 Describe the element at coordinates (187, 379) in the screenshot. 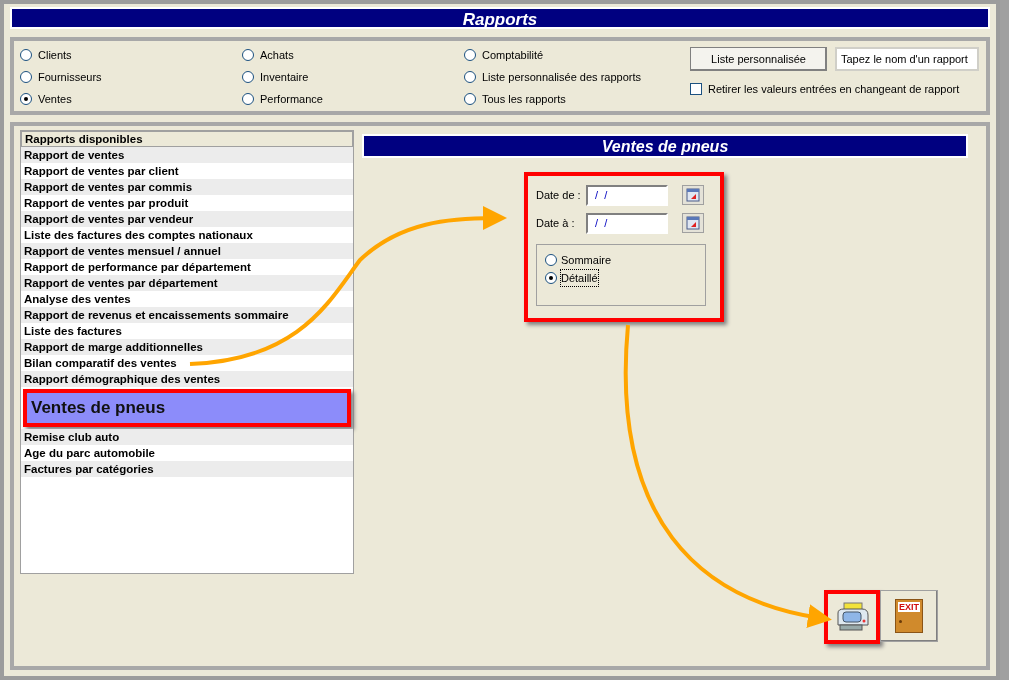

I see `report-list-item: Rapport démographique des ventes` at that location.